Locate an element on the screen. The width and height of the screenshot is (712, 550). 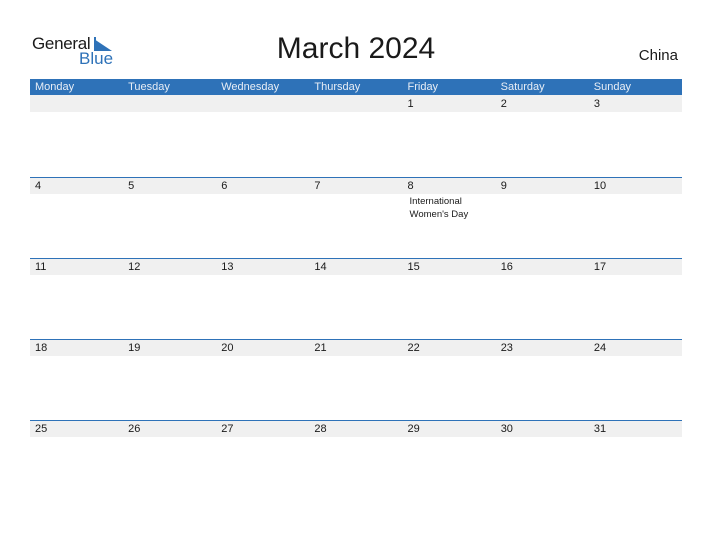
day-cell: 15 is located at coordinates (449, 298).